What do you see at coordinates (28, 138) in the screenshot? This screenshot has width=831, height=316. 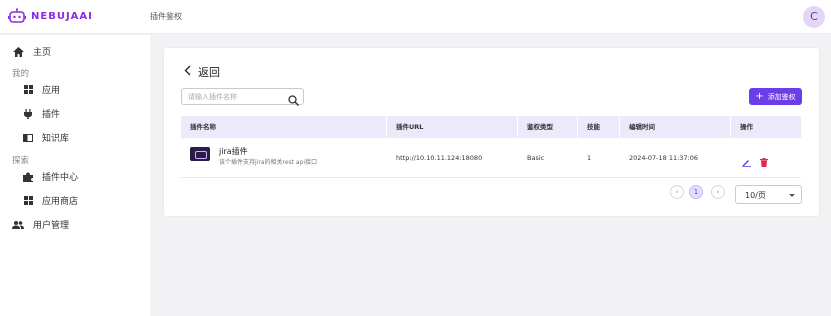 I see `book-icon` at bounding box center [28, 138].